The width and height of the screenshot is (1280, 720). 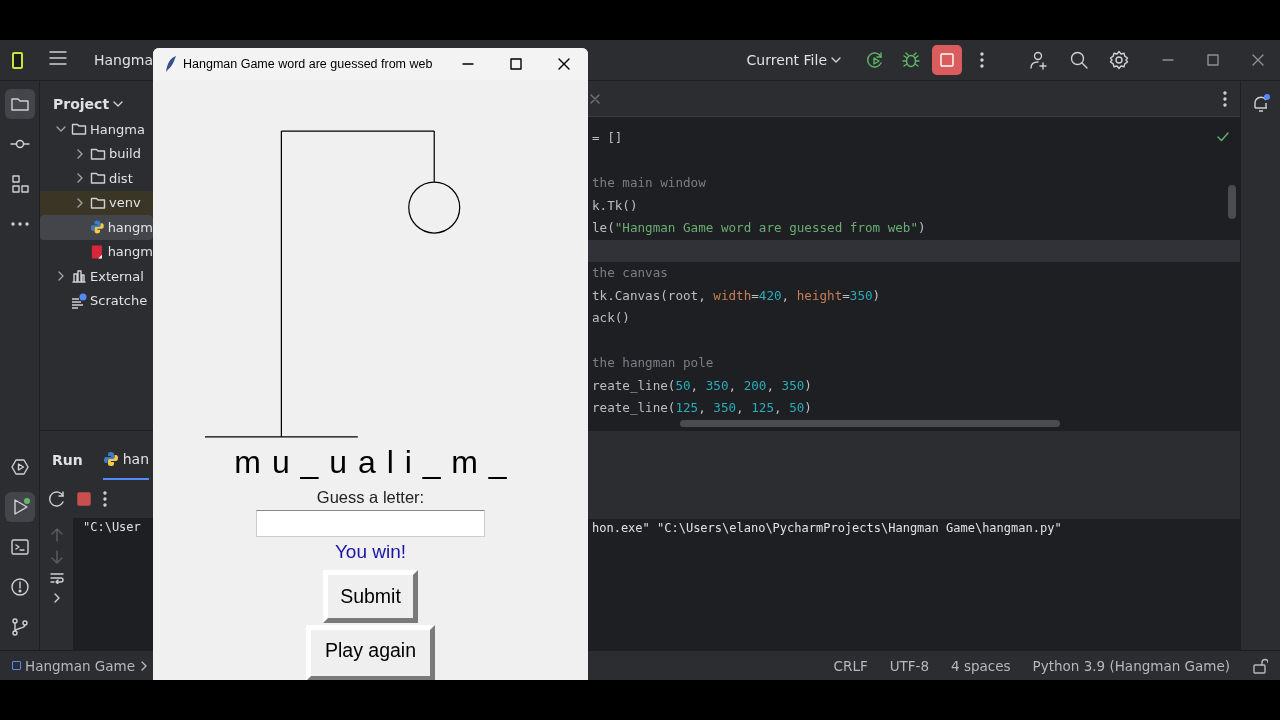 I want to click on result-message: You win!, so click(x=370, y=552).